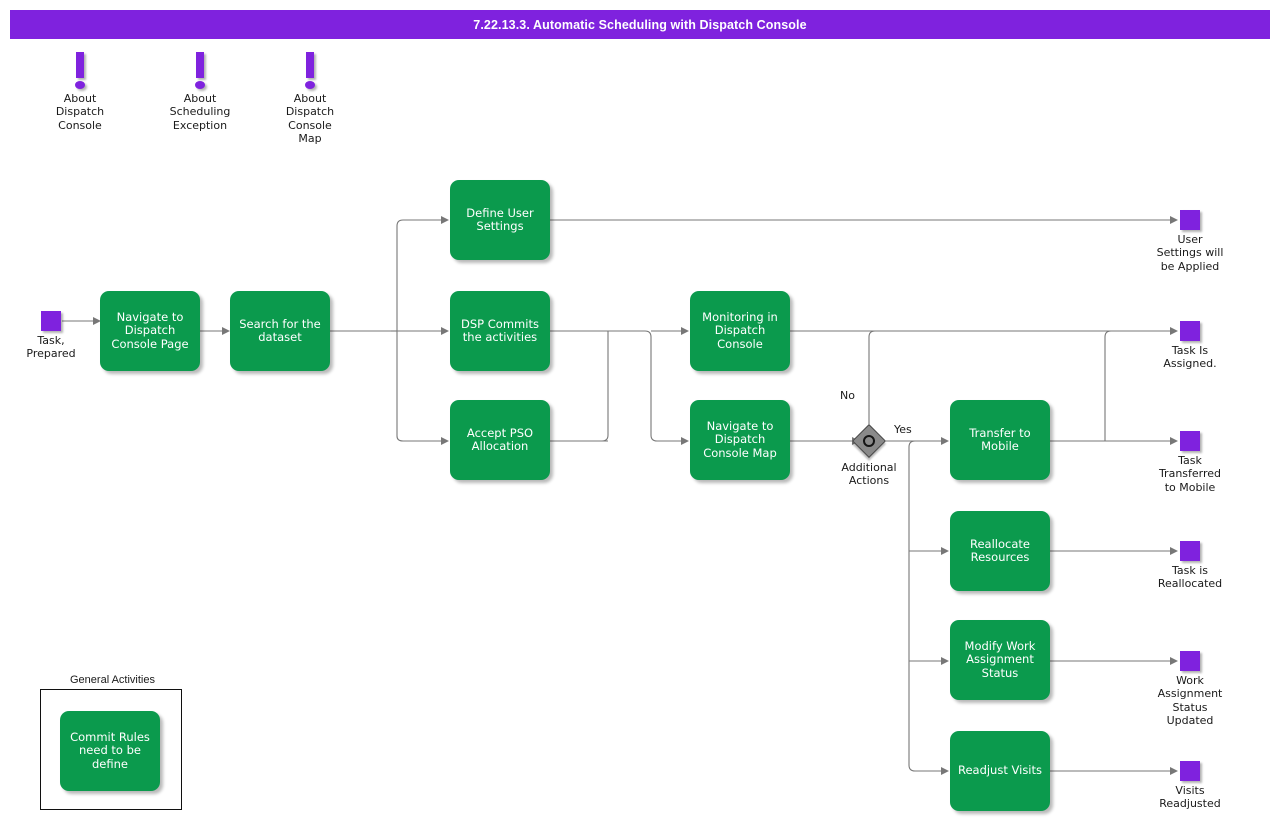 Image resolution: width=1280 pixels, height=821 pixels. I want to click on end-node-label: Work Assignment Status Updated, so click(1190, 701).